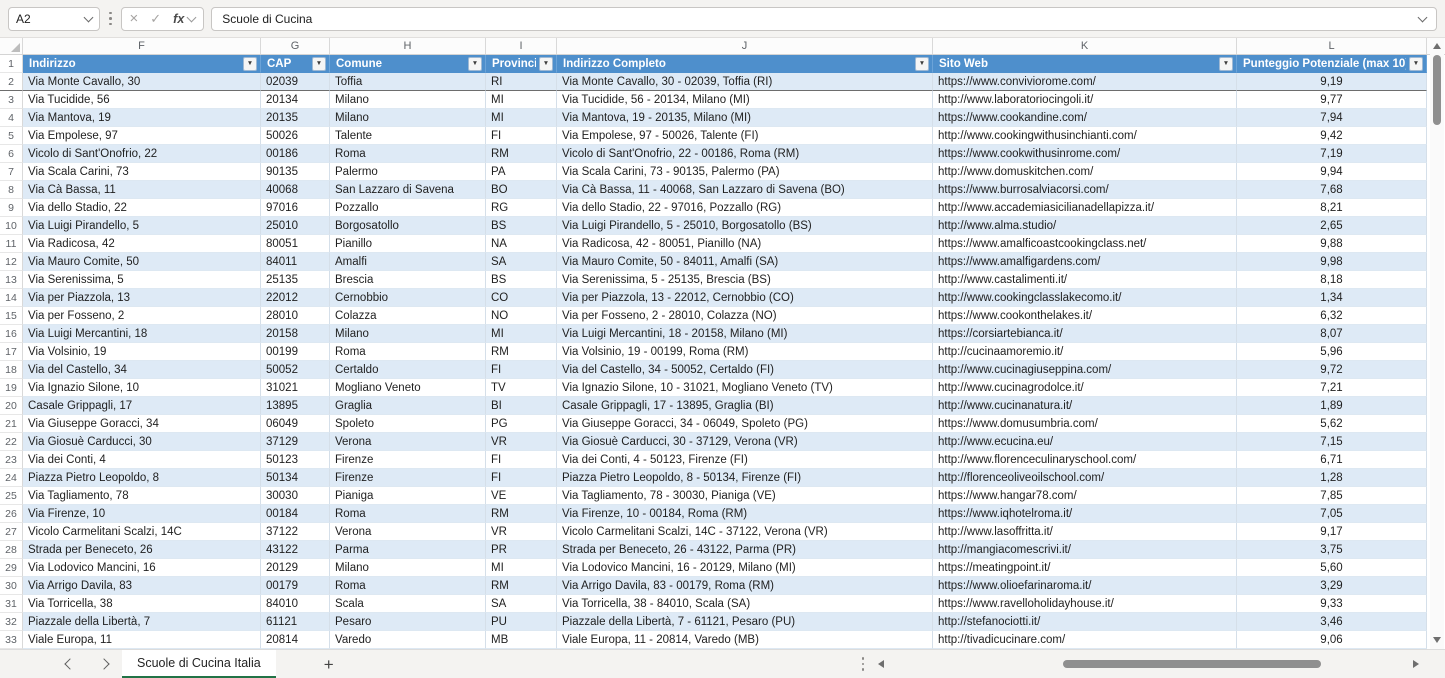 The width and height of the screenshot is (1445, 678). Describe the element at coordinates (11, 316) in the screenshot. I see `row-number: 15` at that location.